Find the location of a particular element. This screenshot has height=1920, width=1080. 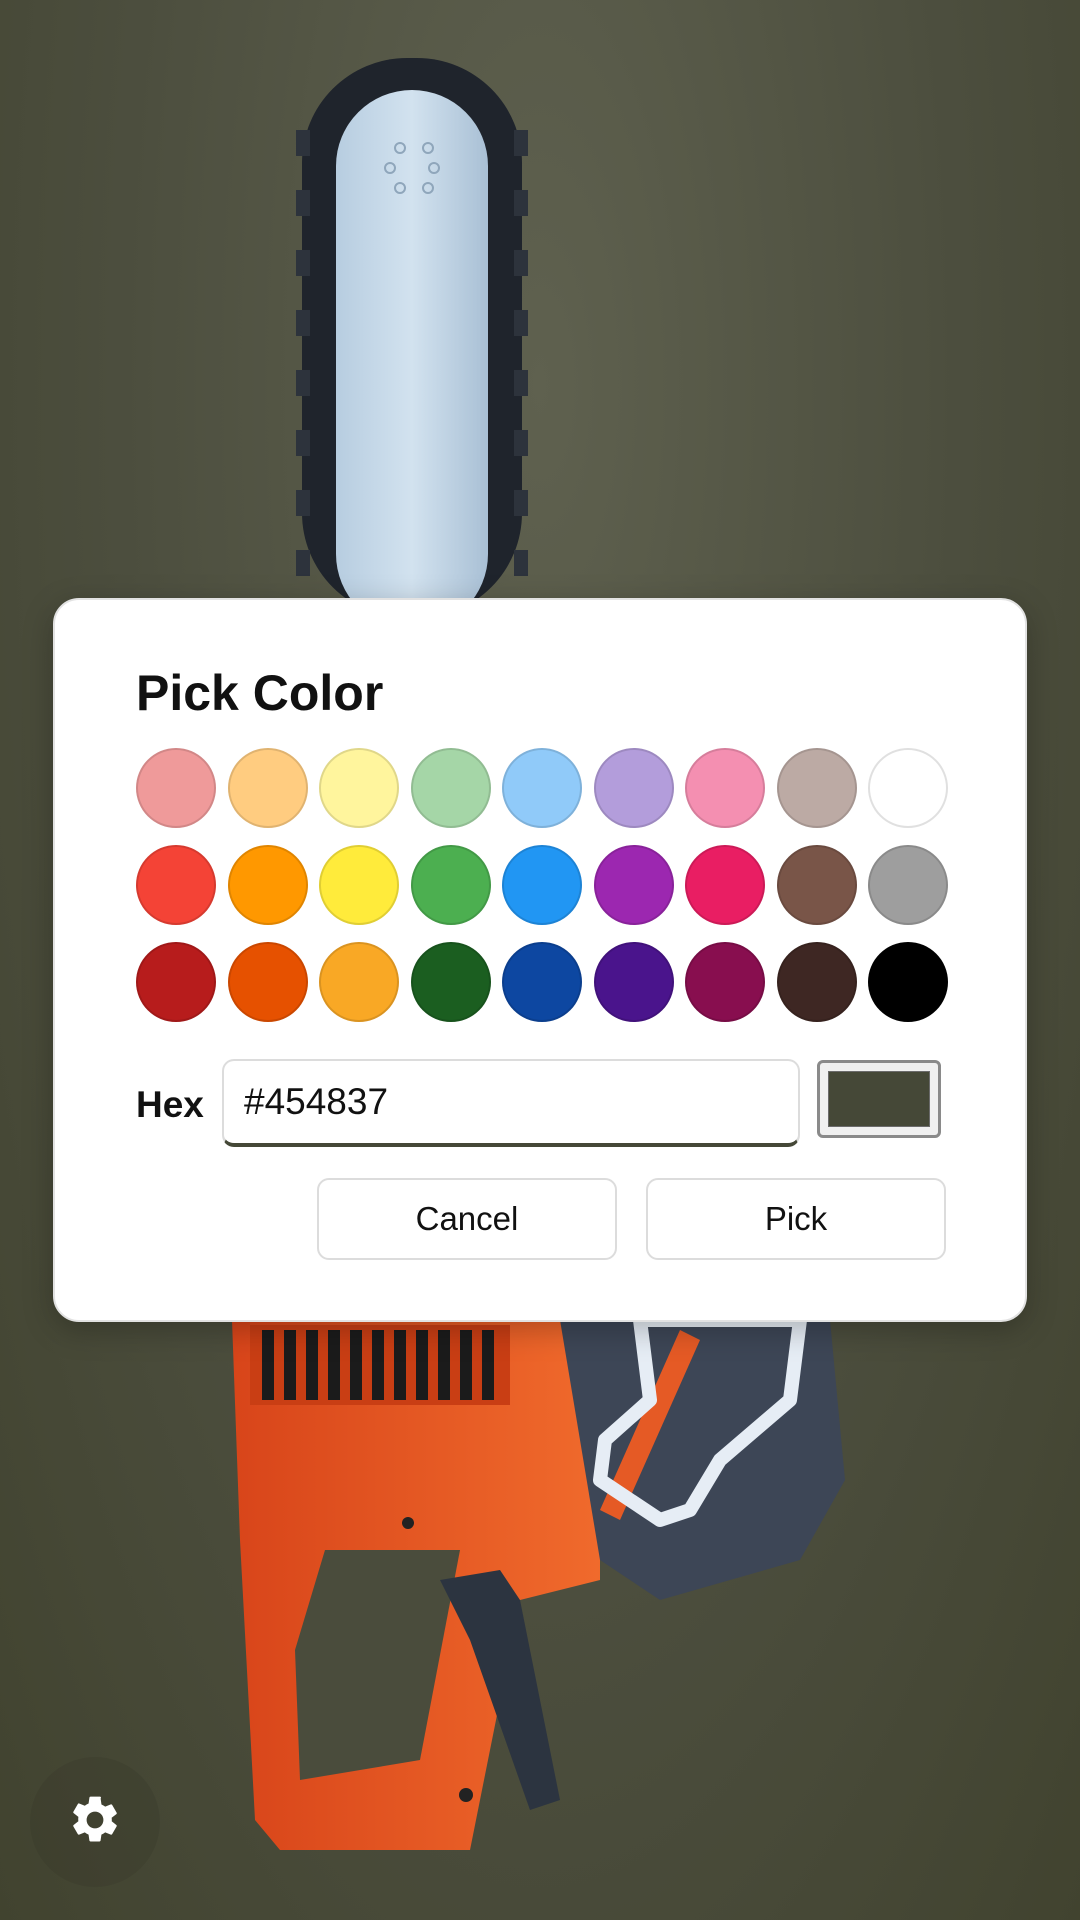

hex-input is located at coordinates (511, 1103).